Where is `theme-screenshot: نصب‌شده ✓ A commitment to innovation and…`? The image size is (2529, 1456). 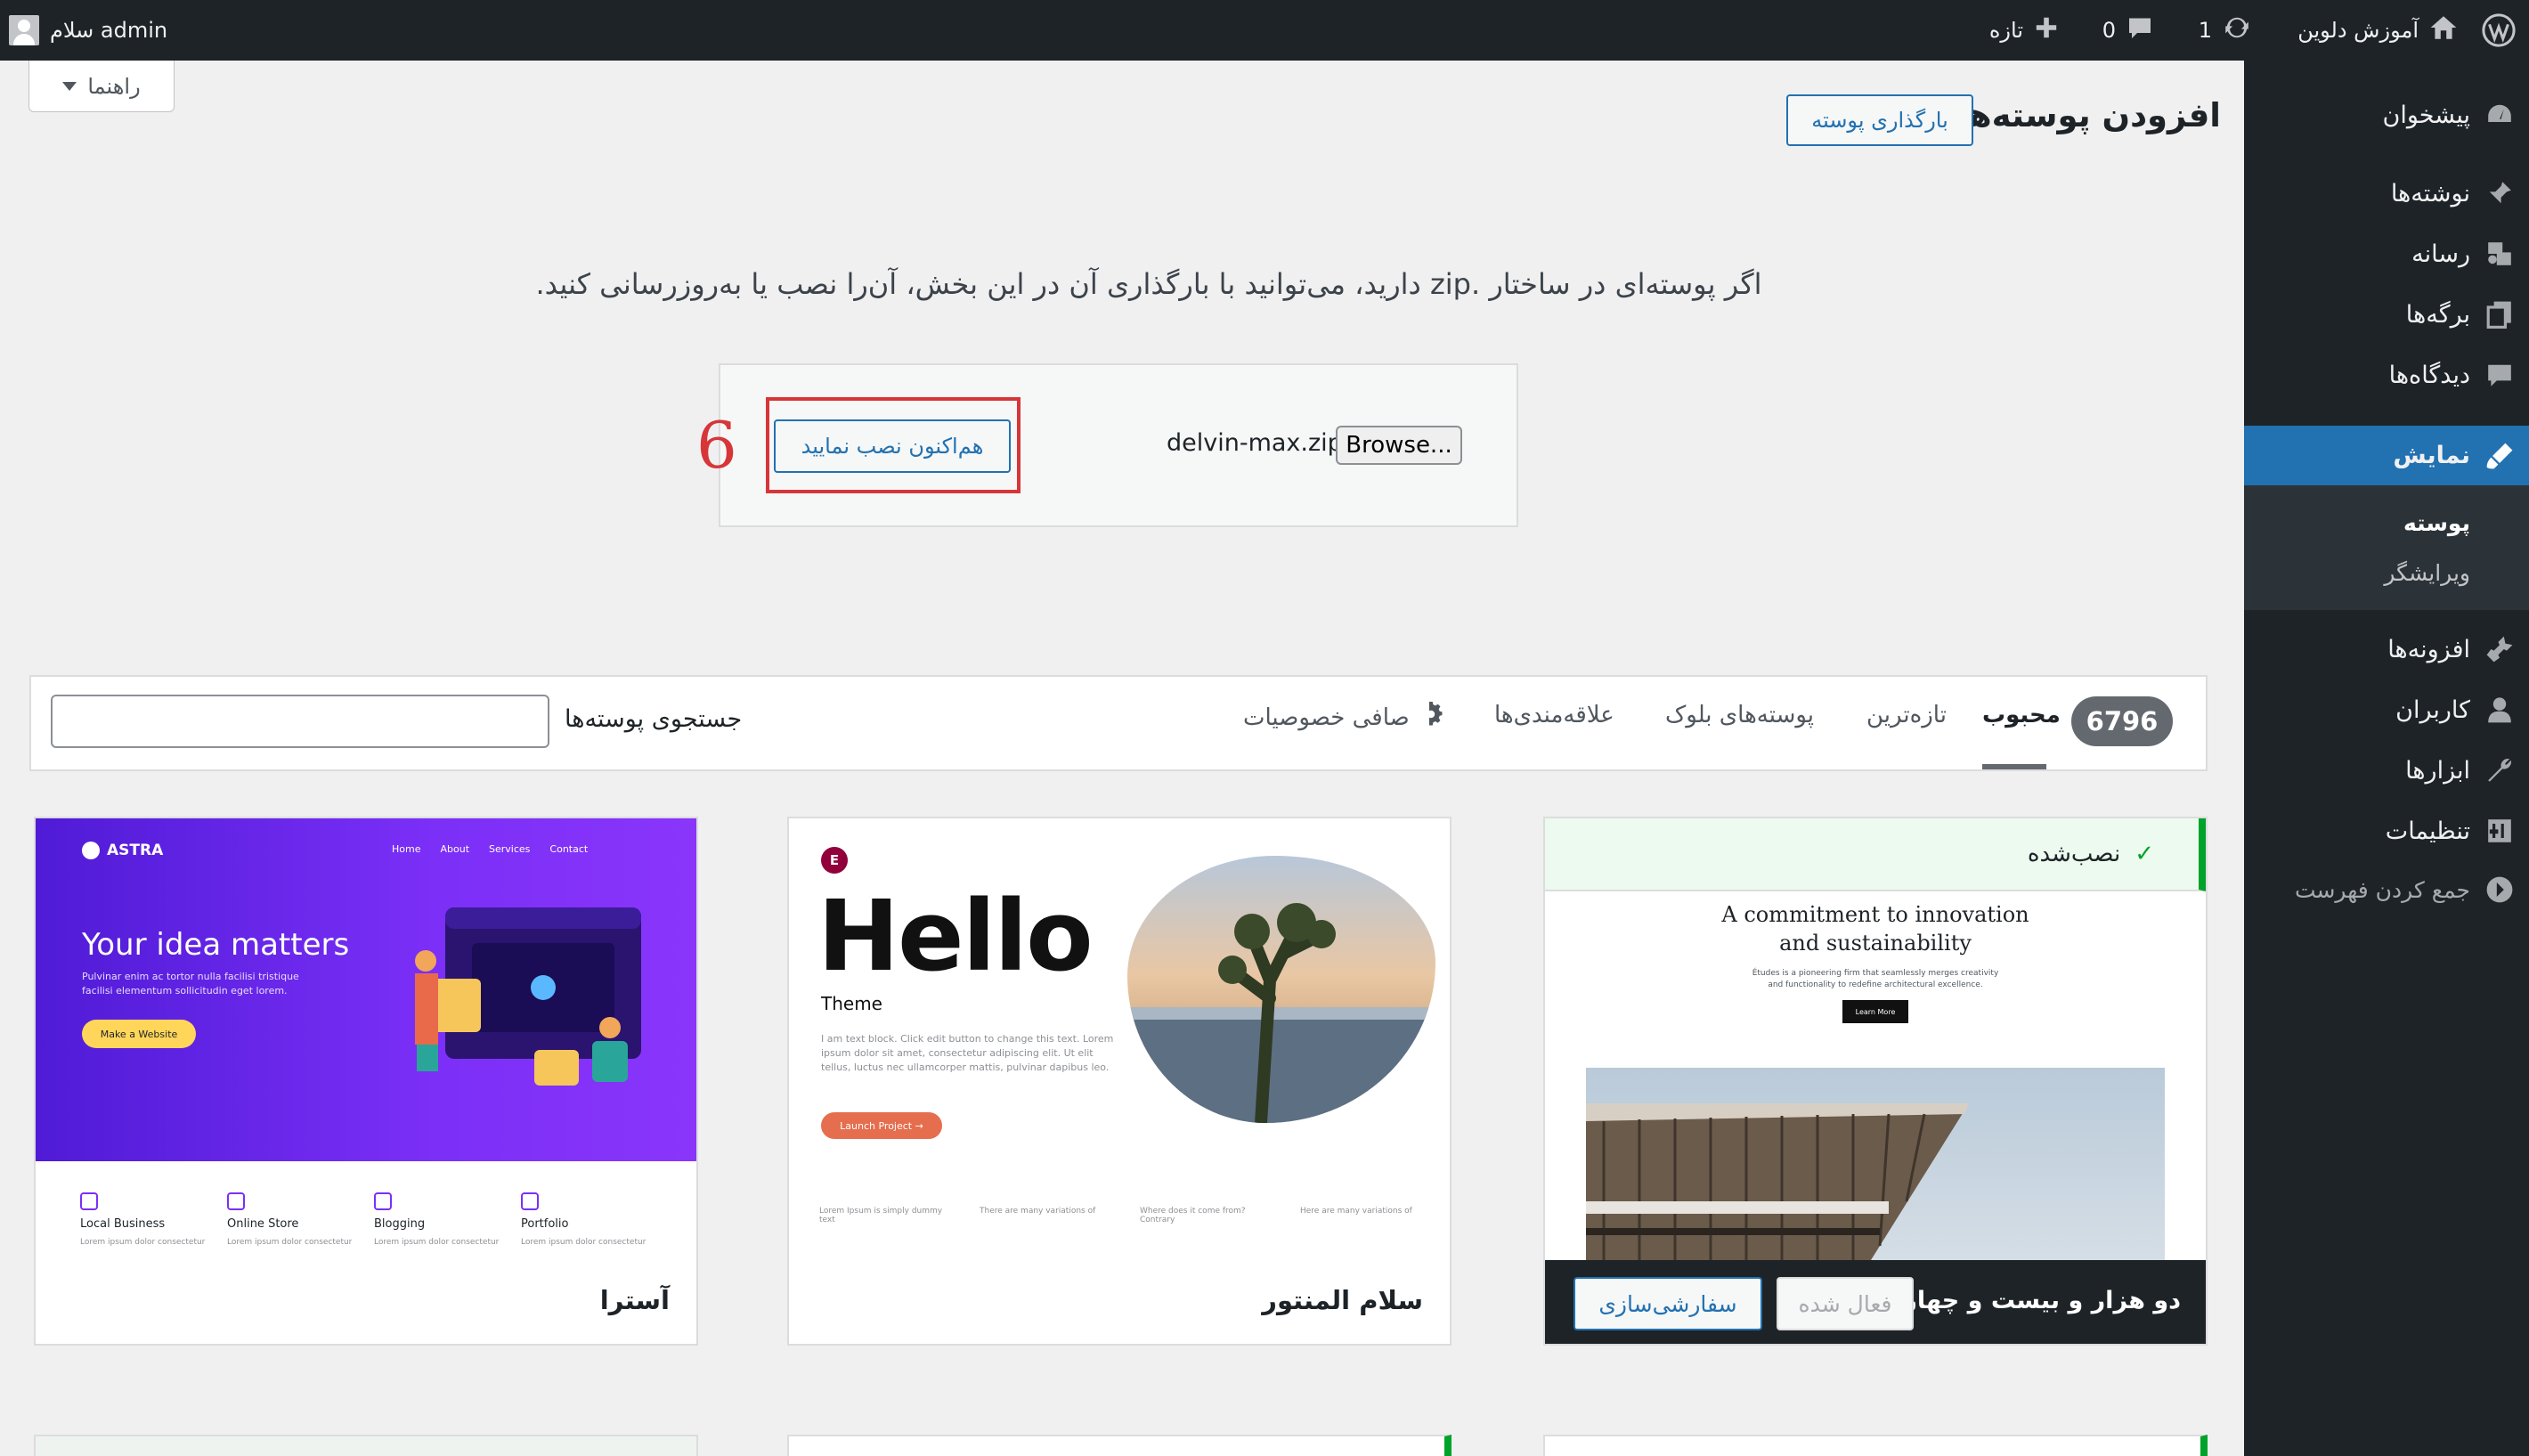
theme-screenshot: نصب‌شده ✓ A commitment to innovation and… is located at coordinates (1876, 1039).